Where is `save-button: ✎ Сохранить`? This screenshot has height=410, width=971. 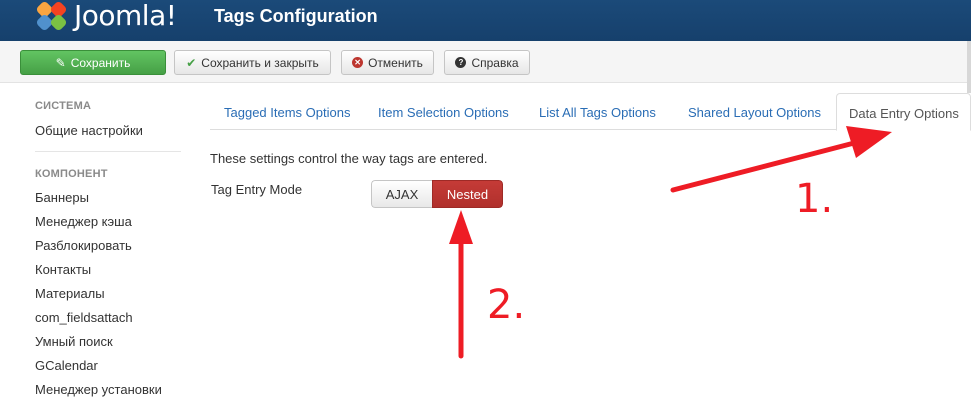 save-button: ✎ Сохранить is located at coordinates (93, 62).